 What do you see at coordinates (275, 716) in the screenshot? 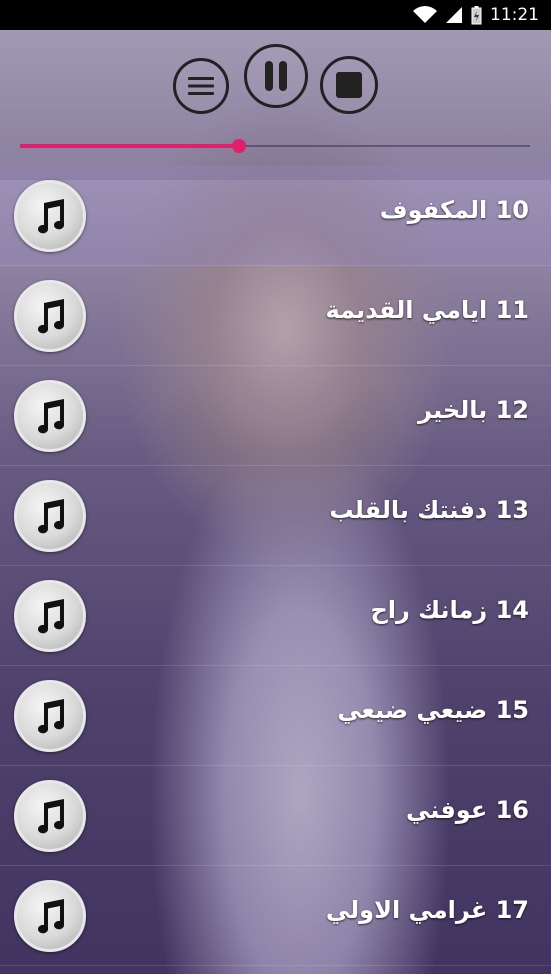
I see `list-item: 15 ضيعي ضيعي` at bounding box center [275, 716].